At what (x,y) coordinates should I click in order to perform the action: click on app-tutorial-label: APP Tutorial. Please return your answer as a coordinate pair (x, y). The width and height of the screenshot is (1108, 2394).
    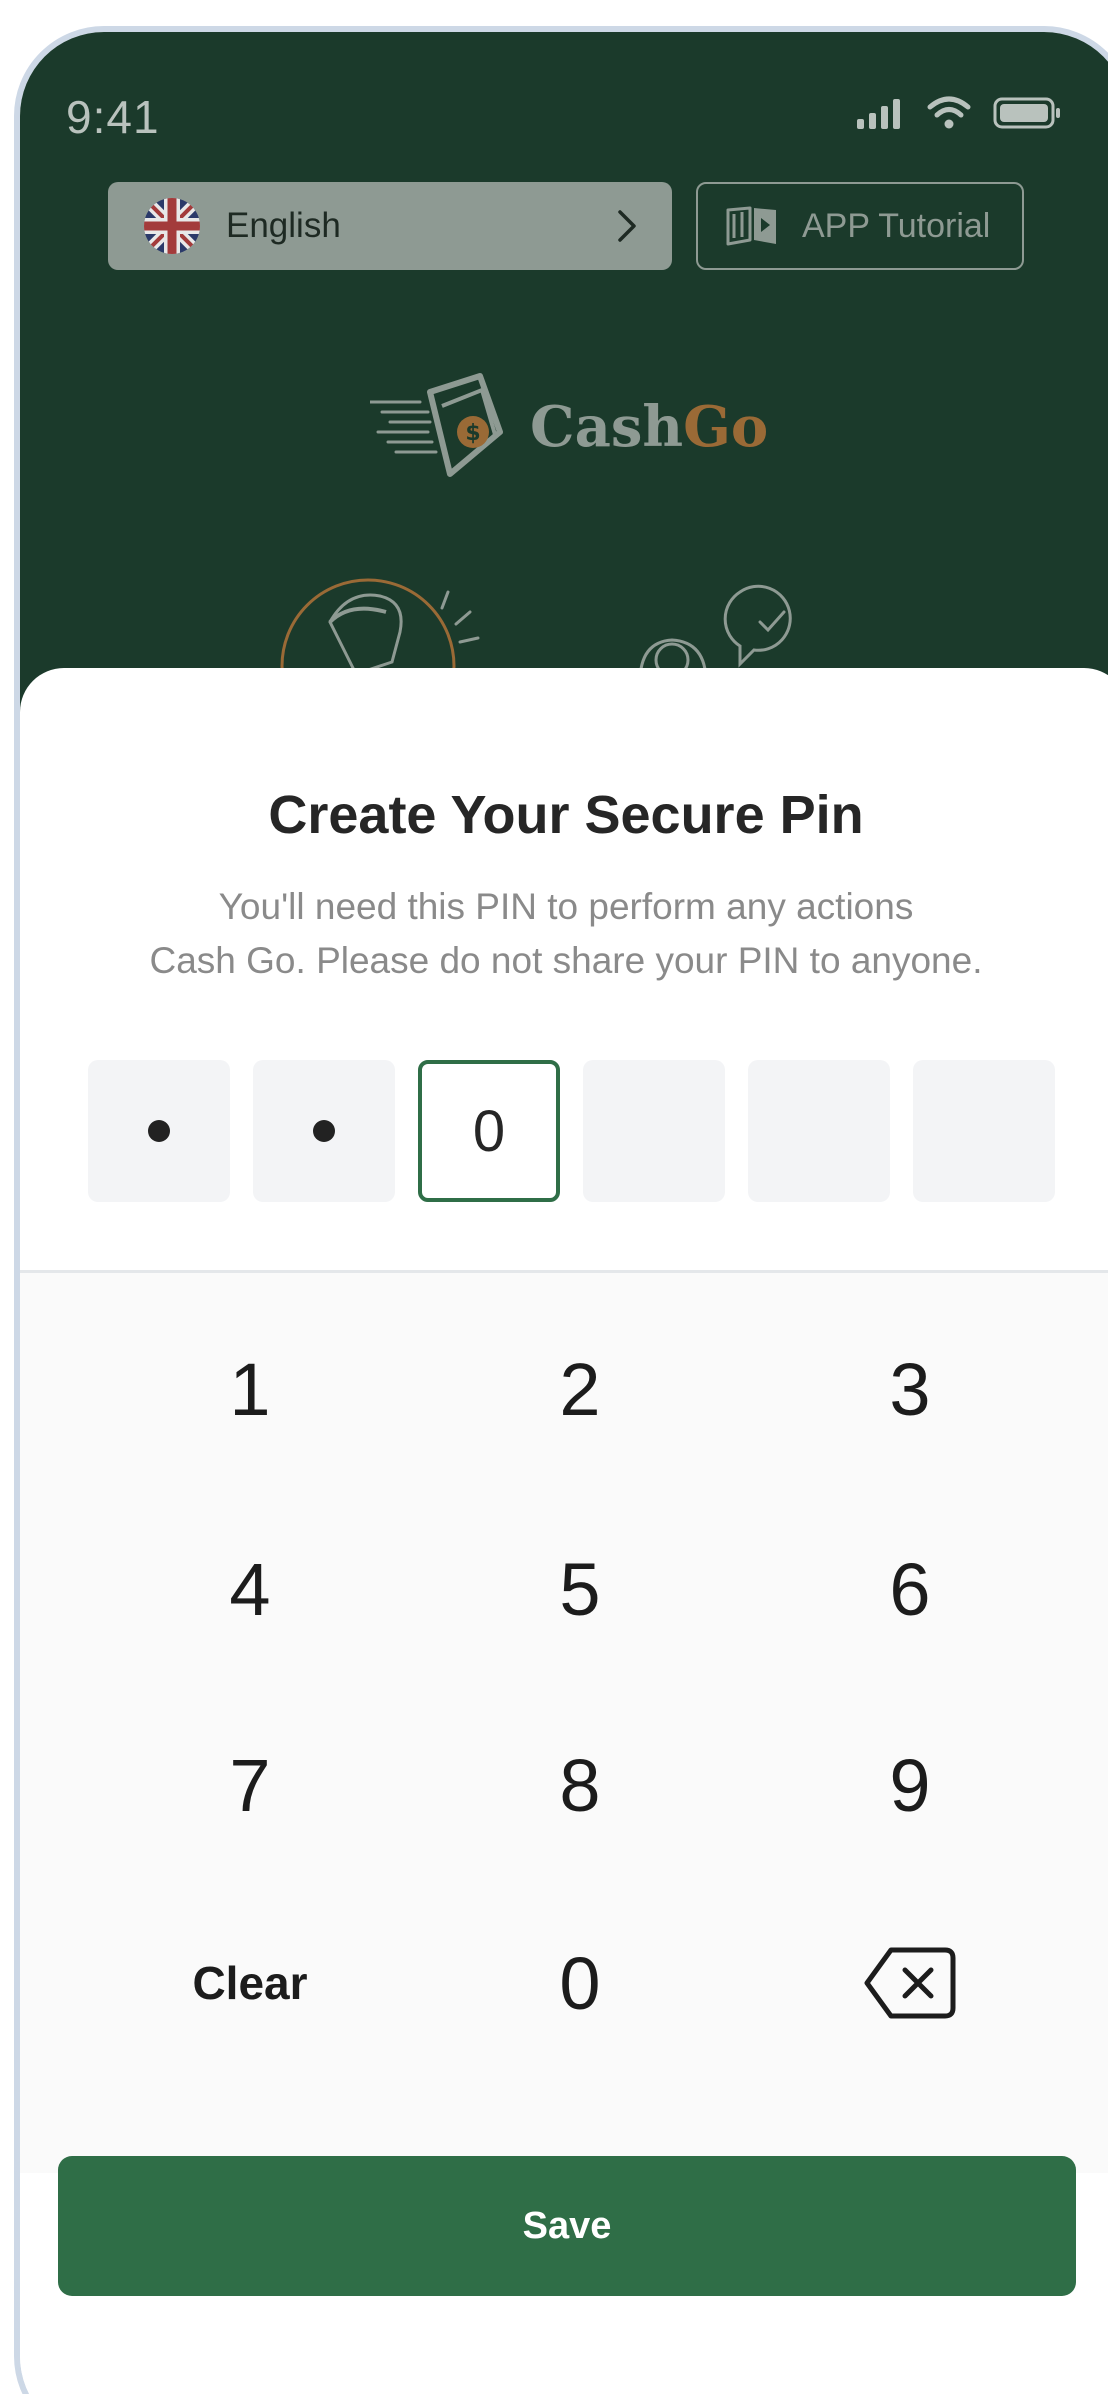
    Looking at the image, I should click on (896, 225).